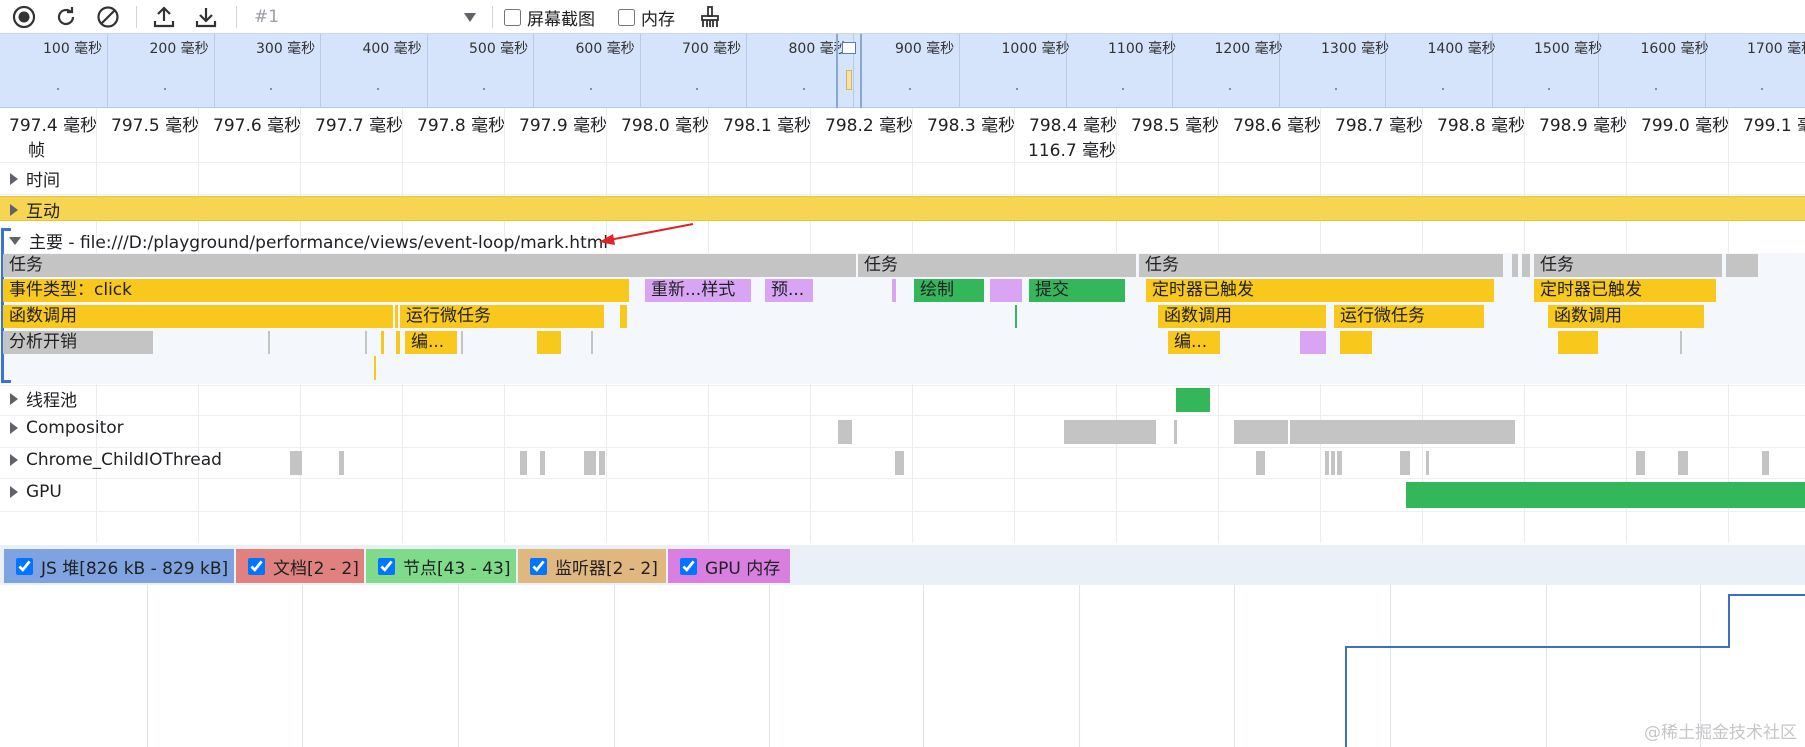  What do you see at coordinates (66, 17) in the screenshot?
I see `reload-button` at bounding box center [66, 17].